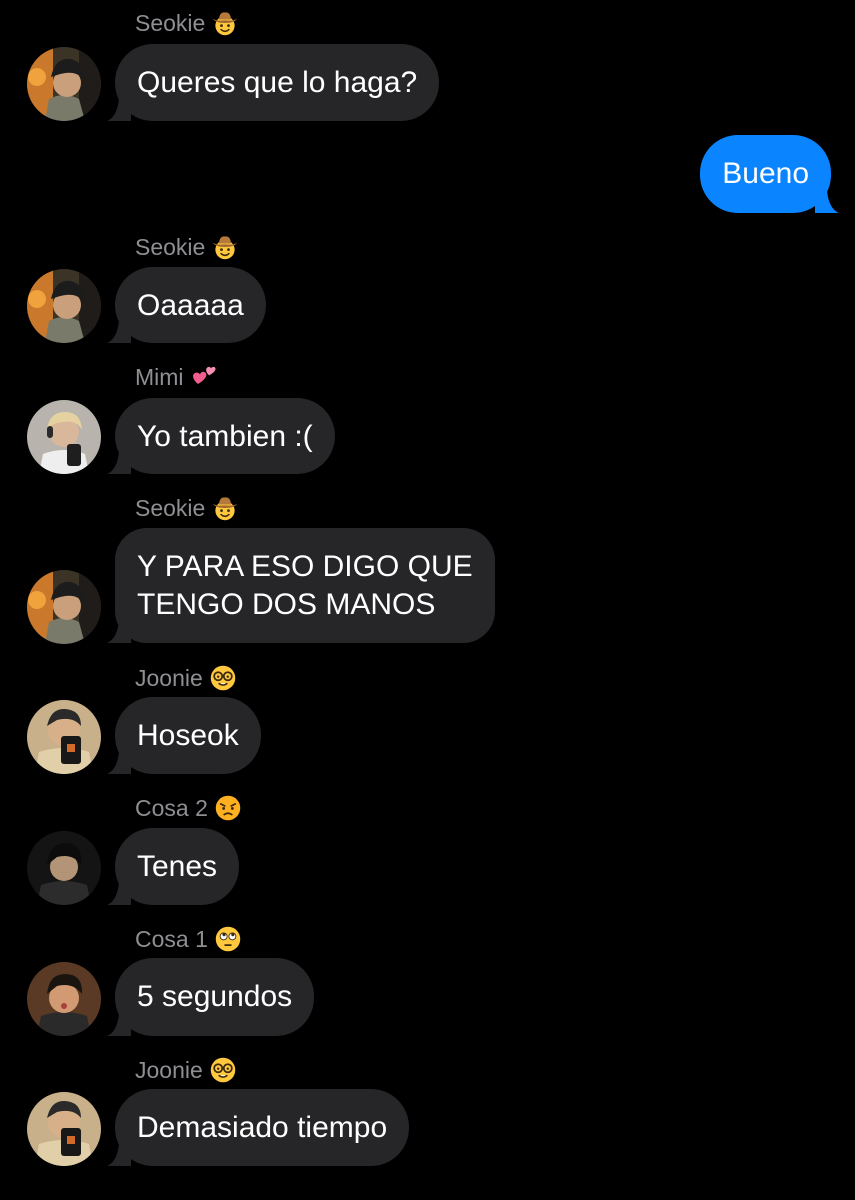 This screenshot has height=1200, width=855. What do you see at coordinates (64, 999) in the screenshot?
I see `cosa1-avatar` at bounding box center [64, 999].